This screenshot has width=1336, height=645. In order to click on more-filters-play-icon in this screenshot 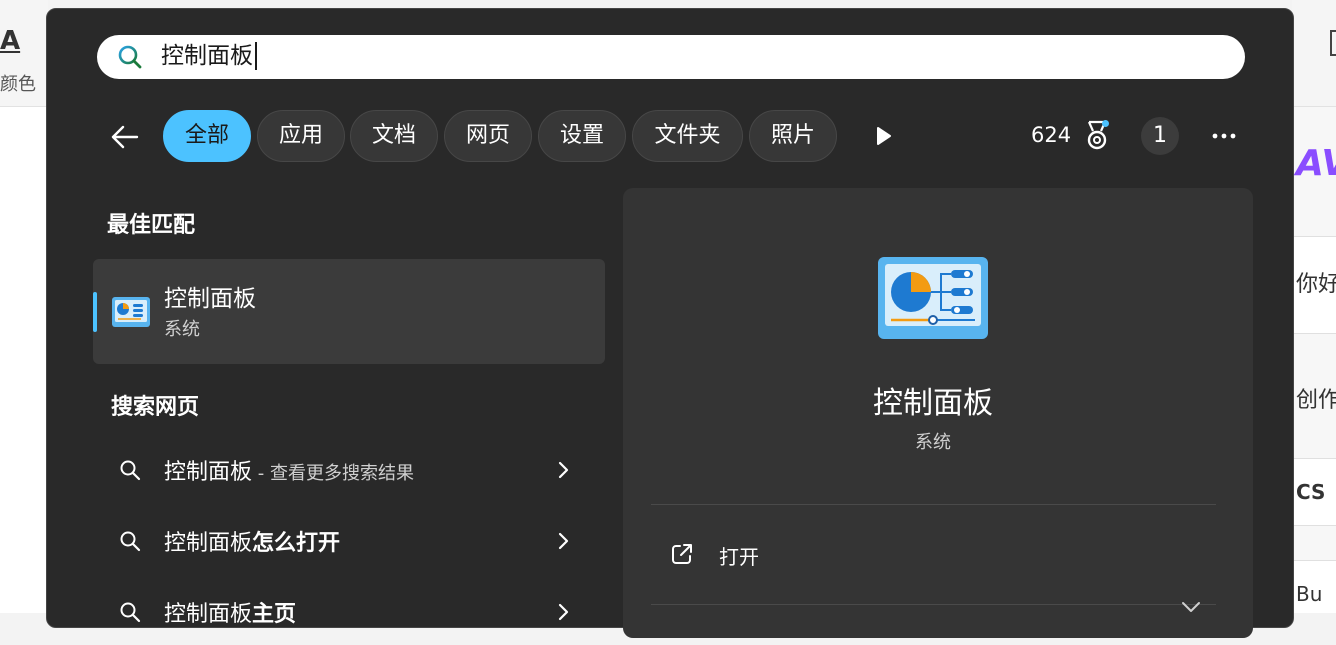, I will do `click(883, 136)`.